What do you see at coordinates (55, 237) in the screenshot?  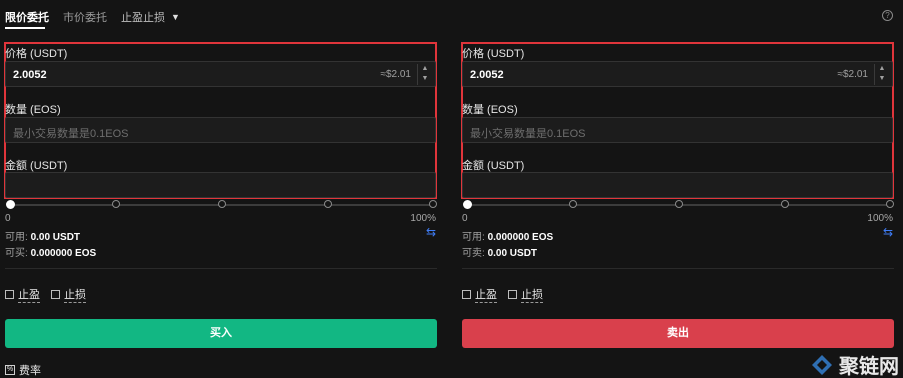 I see `available-value: 0.00 USDT` at bounding box center [55, 237].